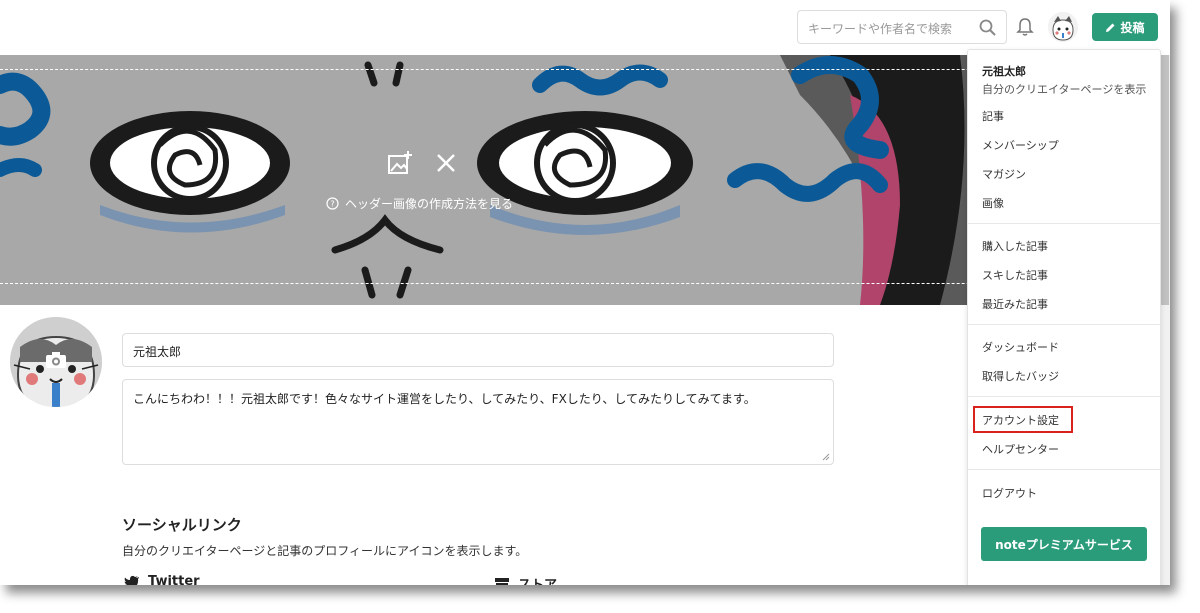 The width and height of the screenshot is (1200, 613). I want to click on account-settings-highlight, so click(1023, 419).